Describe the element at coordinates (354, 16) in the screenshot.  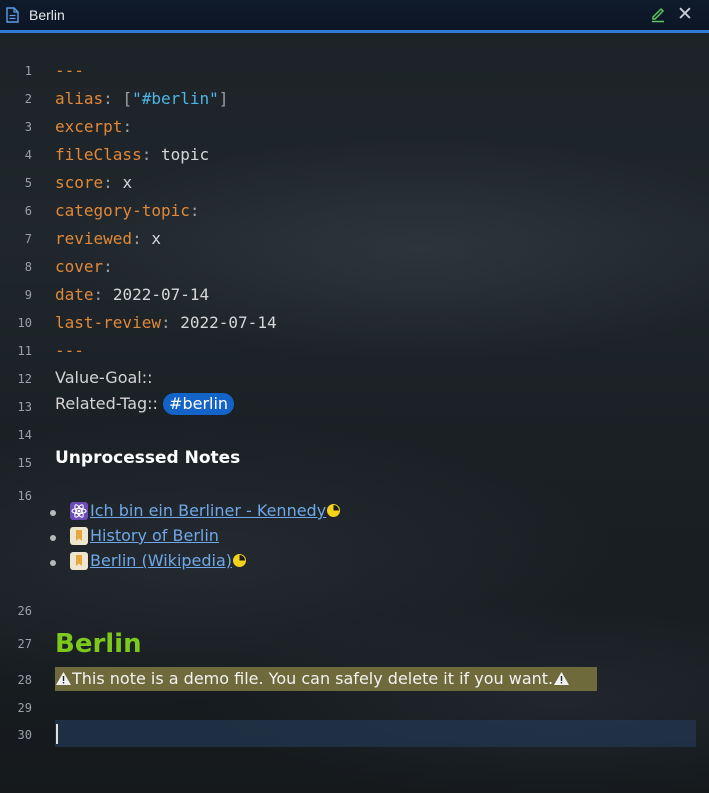
I see `title-bar: Berlin ✕` at that location.